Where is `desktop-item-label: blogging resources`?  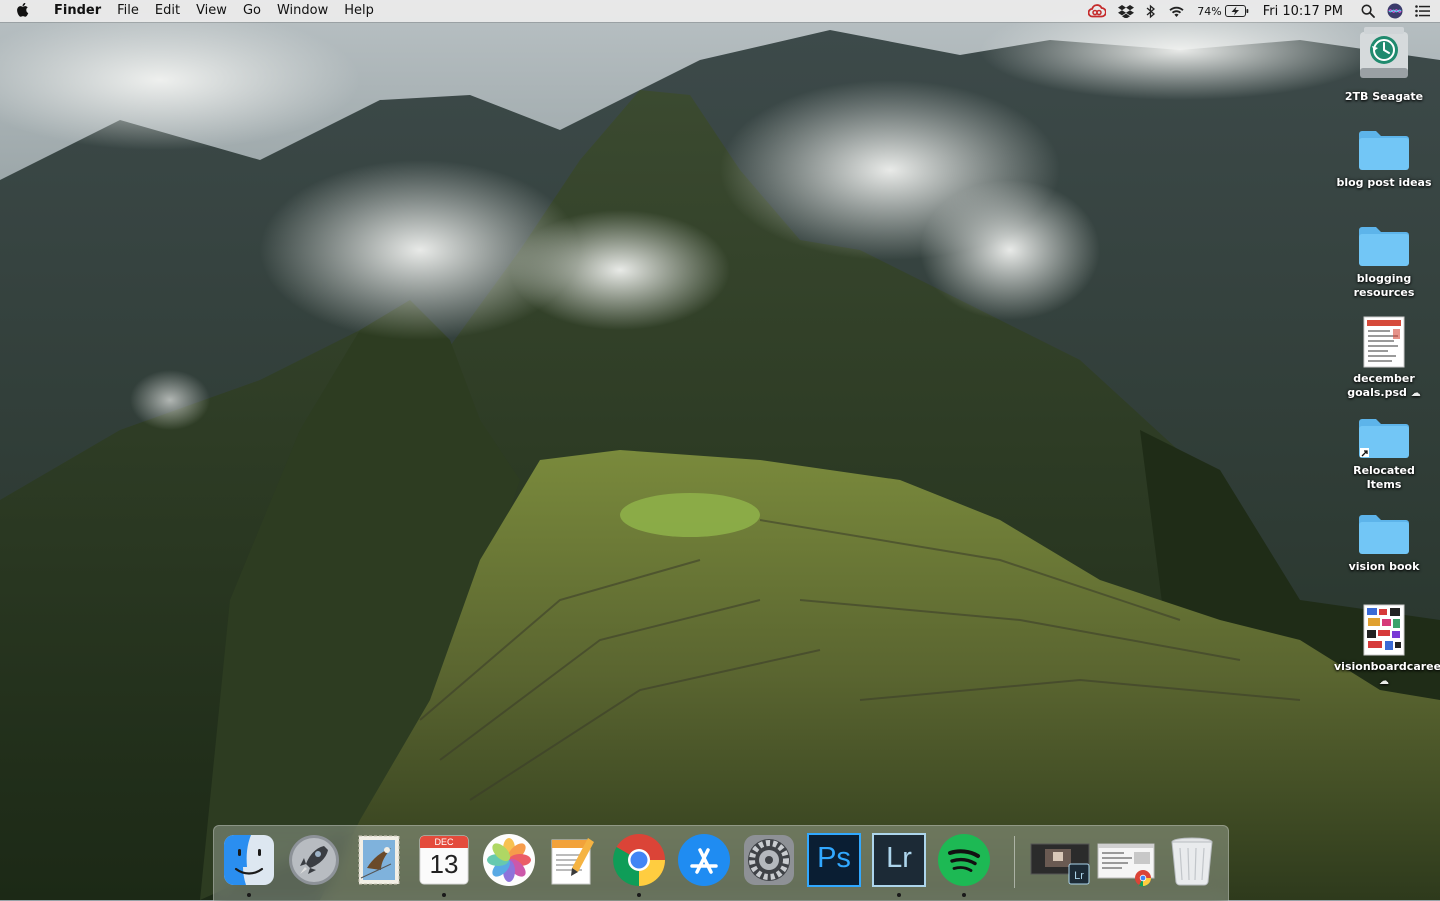 desktop-item-label: blogging resources is located at coordinates (1384, 285).